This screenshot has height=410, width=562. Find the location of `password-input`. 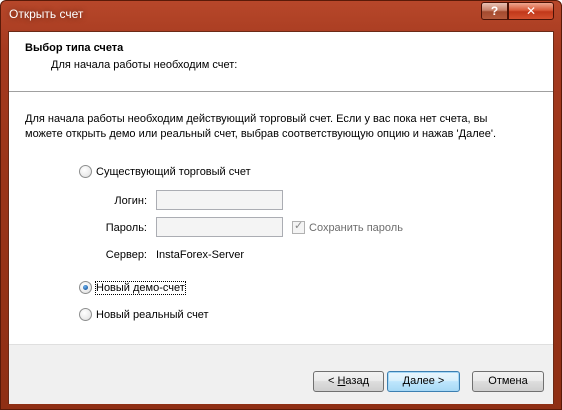

password-input is located at coordinates (219, 227).